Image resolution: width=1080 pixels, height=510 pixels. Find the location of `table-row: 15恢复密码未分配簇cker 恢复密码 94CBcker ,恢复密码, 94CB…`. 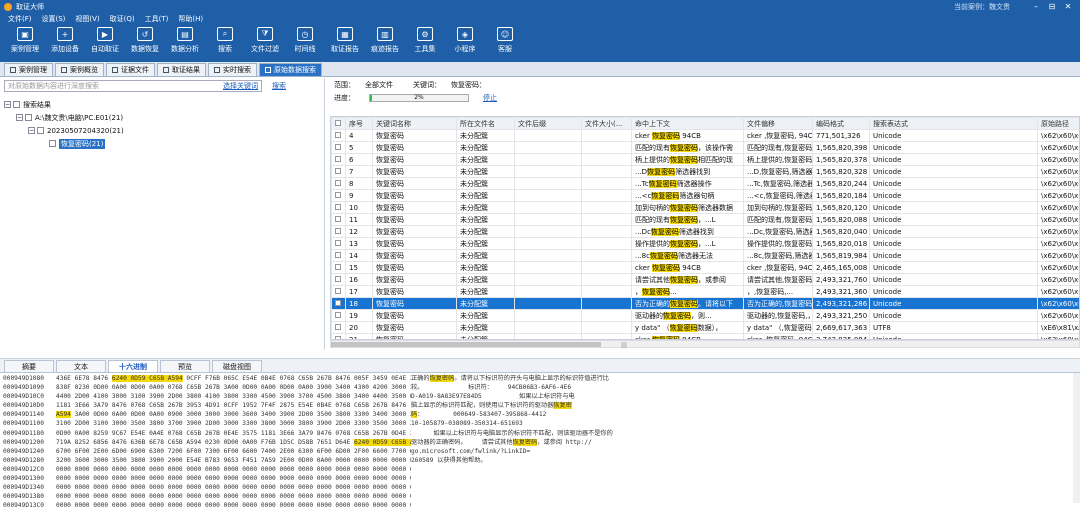

table-row: 15恢复密码未分配簇cker 恢复密码 94CBcker ,恢复密码, 94CB… is located at coordinates (706, 268).